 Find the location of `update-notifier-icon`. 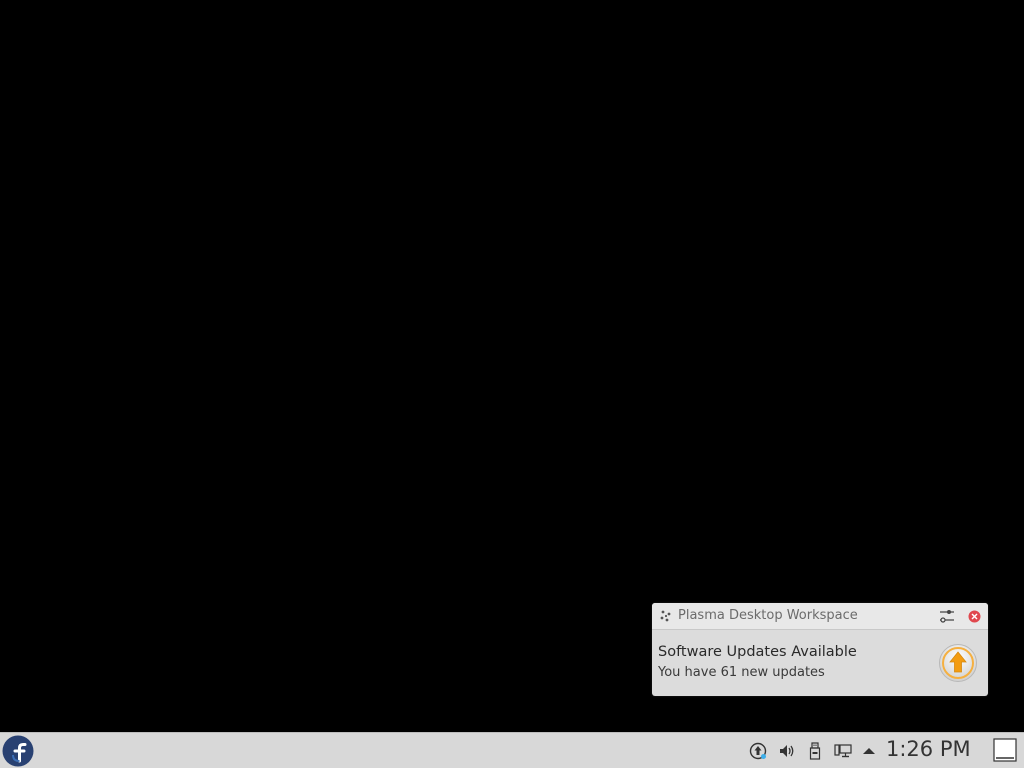

update-notifier-icon is located at coordinates (758, 751).